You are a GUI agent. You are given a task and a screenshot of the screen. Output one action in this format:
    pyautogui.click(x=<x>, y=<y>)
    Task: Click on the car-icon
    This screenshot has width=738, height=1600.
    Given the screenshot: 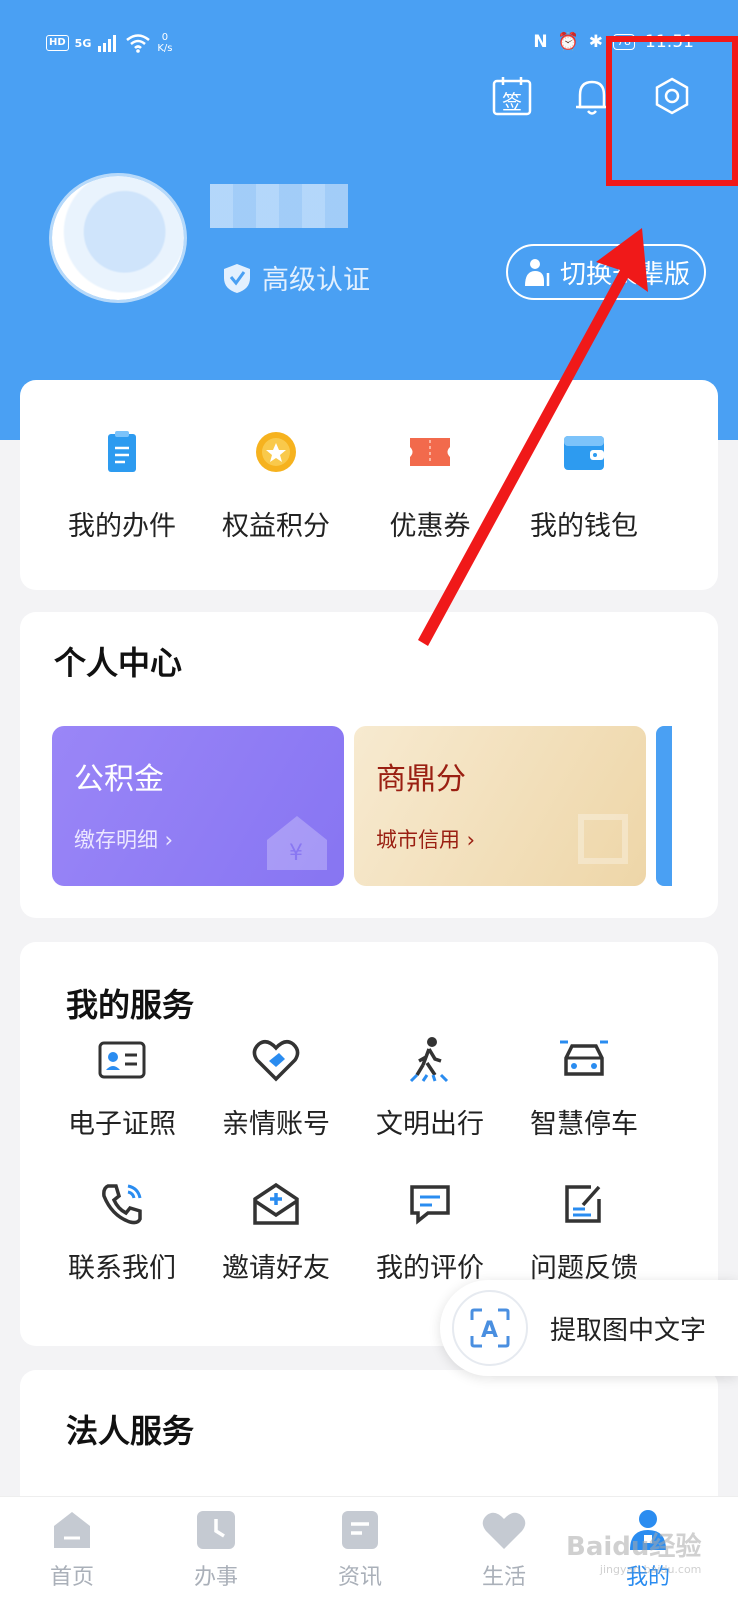 What is the action you would take?
    pyautogui.click(x=584, y=1058)
    